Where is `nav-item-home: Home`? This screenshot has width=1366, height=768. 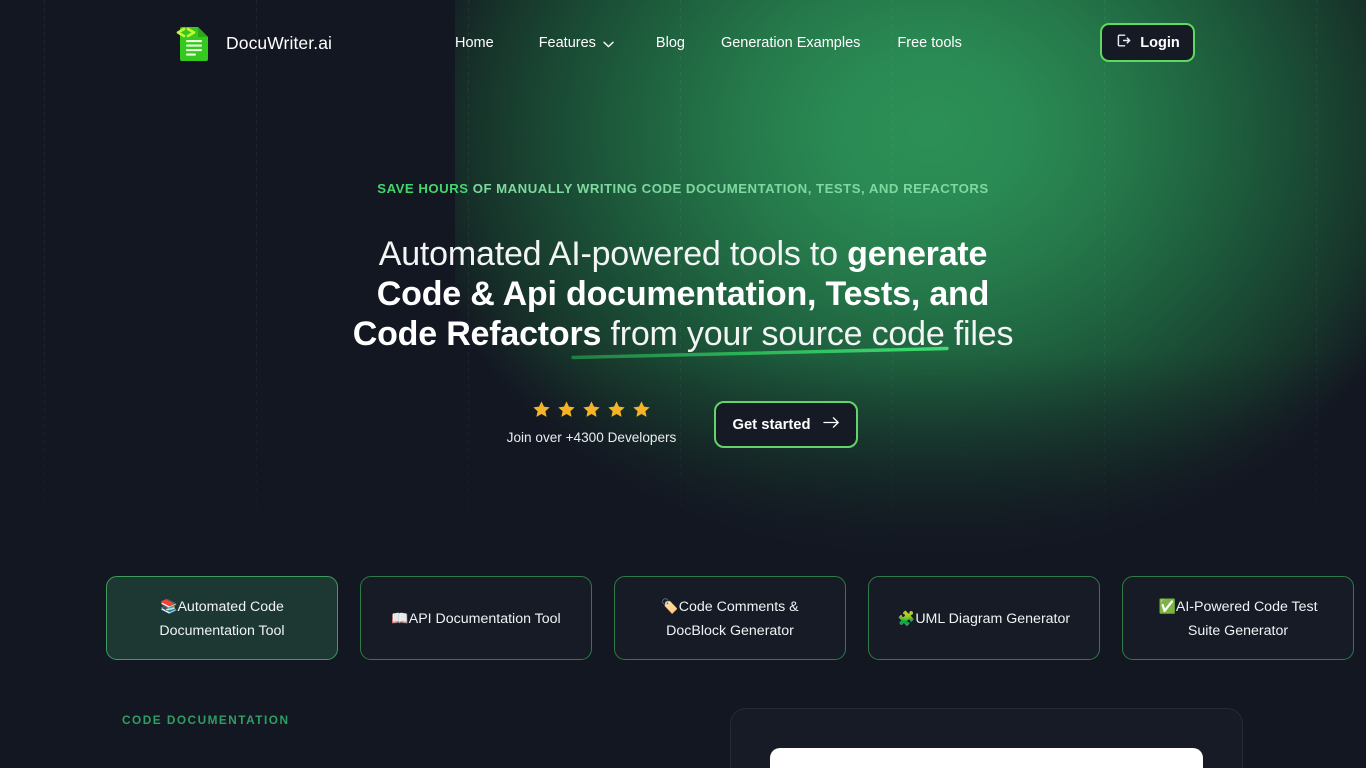
nav-item-home: Home is located at coordinates (474, 43).